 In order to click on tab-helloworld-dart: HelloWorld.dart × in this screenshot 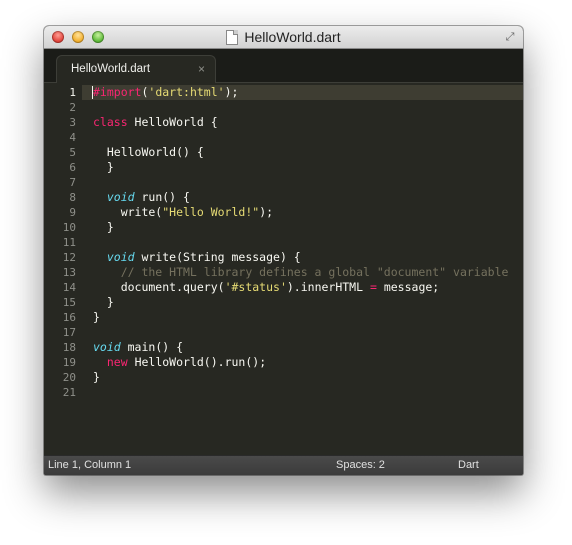, I will do `click(136, 69)`.